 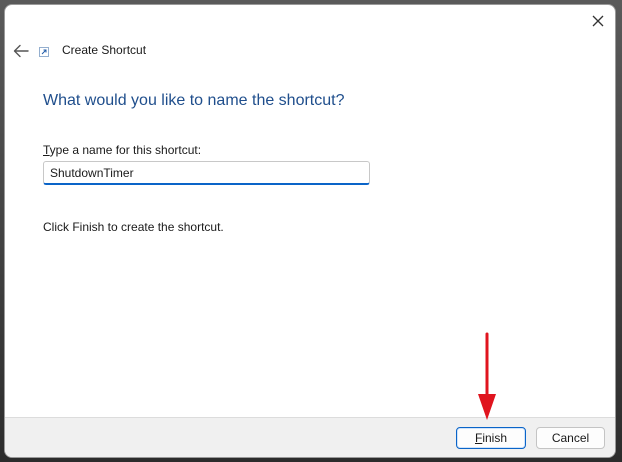 What do you see at coordinates (44, 52) in the screenshot?
I see `shortcut-icon` at bounding box center [44, 52].